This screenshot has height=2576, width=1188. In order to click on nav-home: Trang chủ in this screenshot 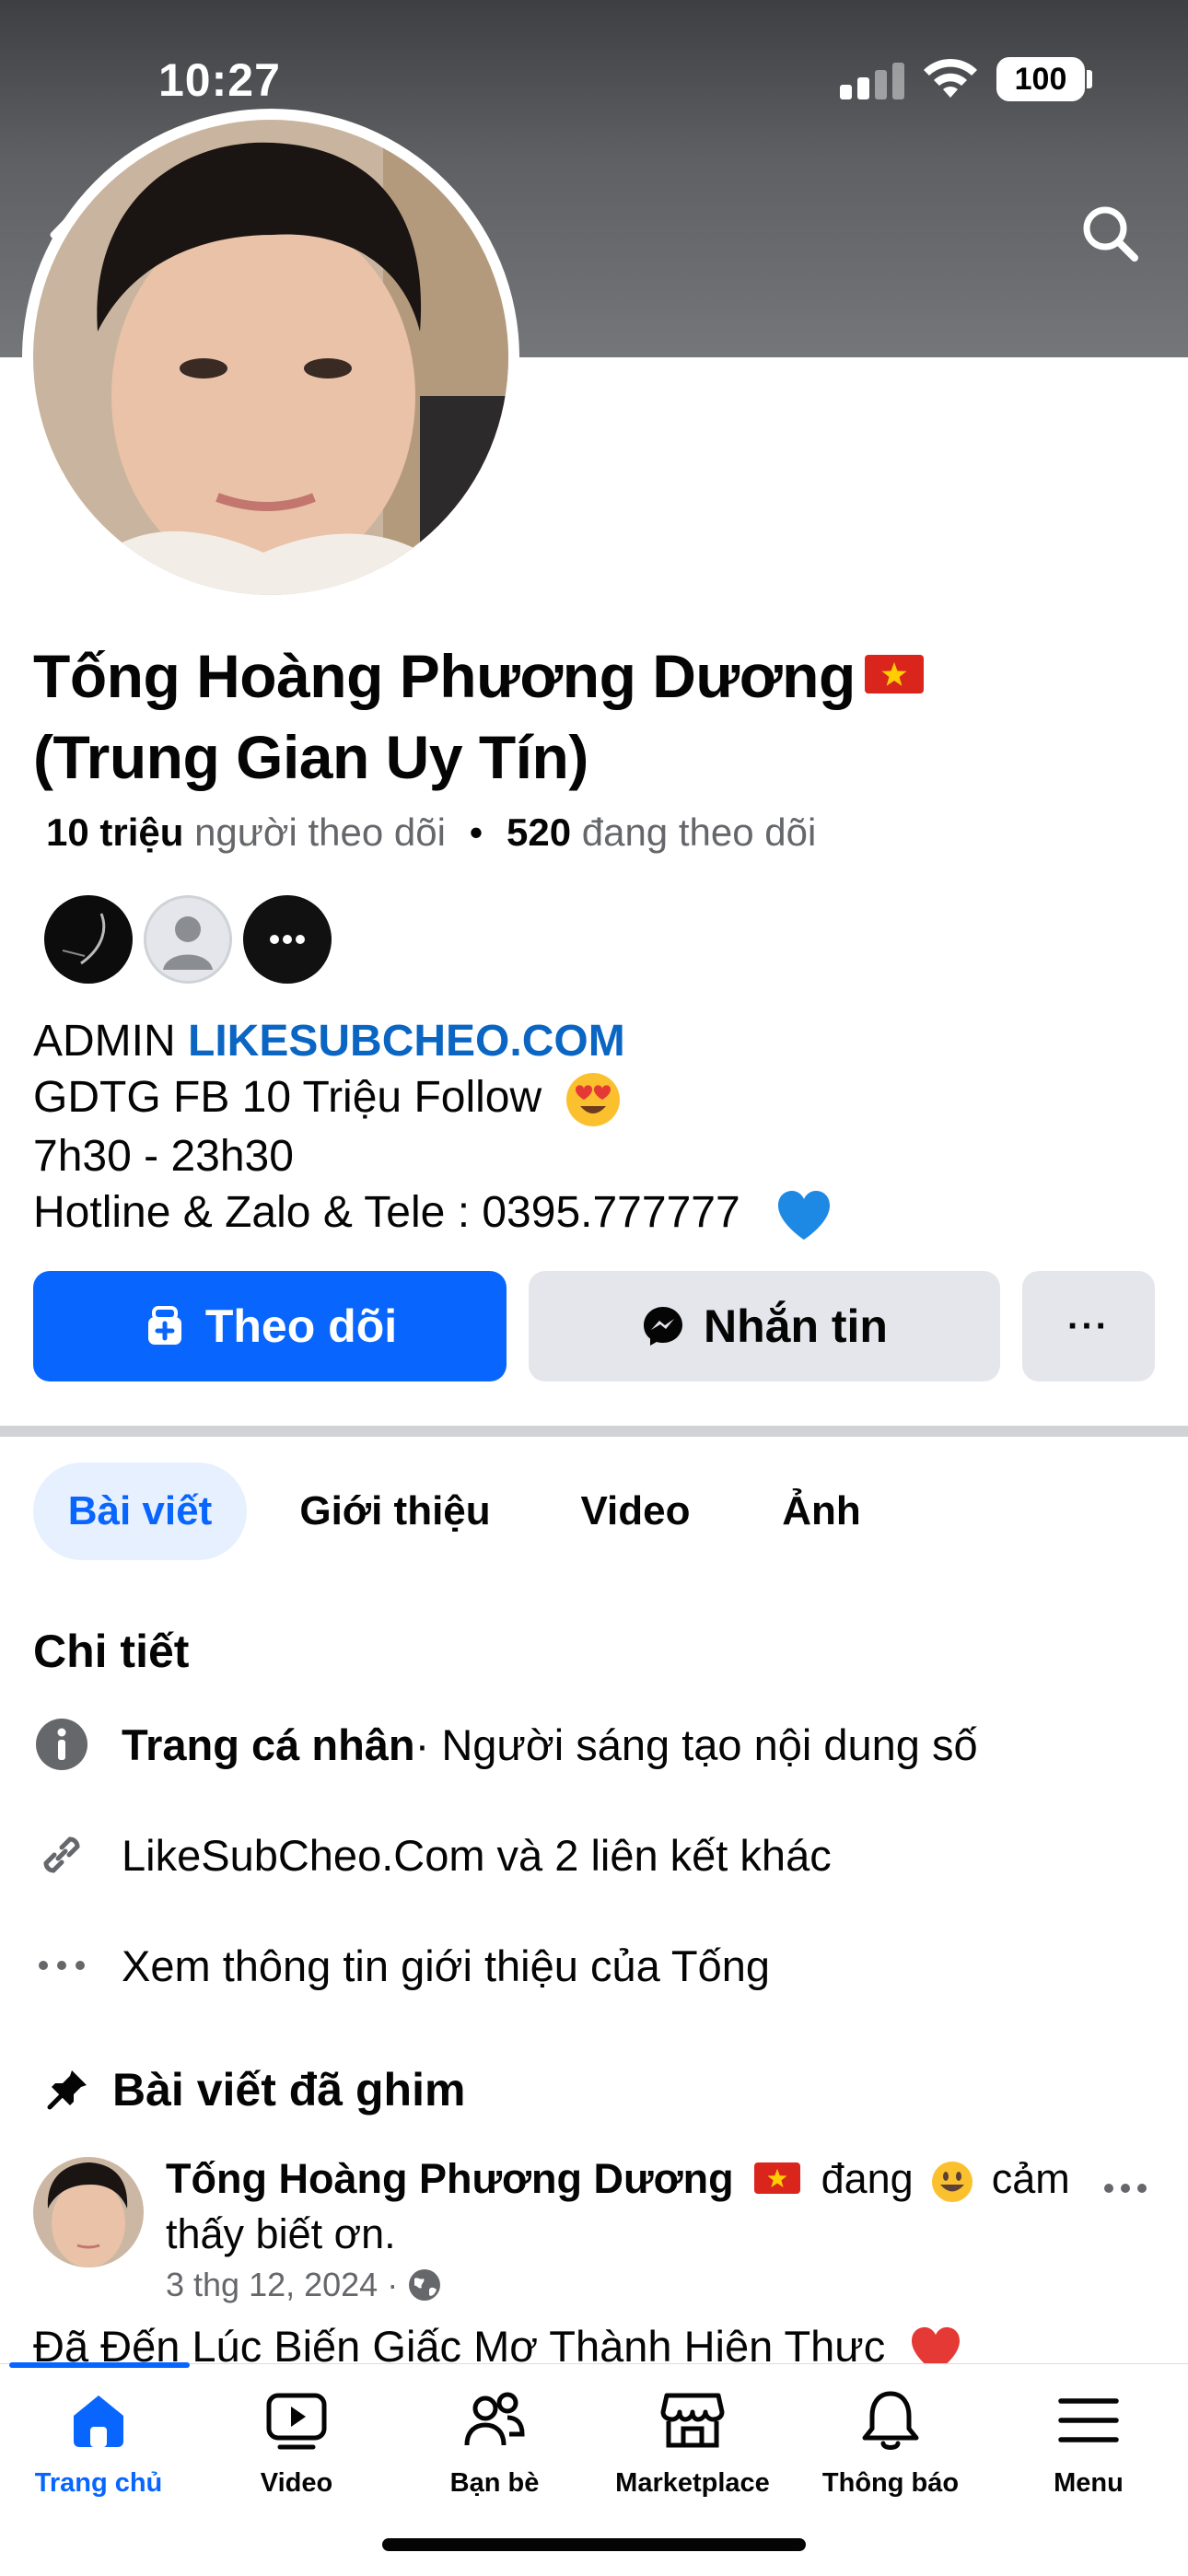, I will do `click(98, 2449)`.